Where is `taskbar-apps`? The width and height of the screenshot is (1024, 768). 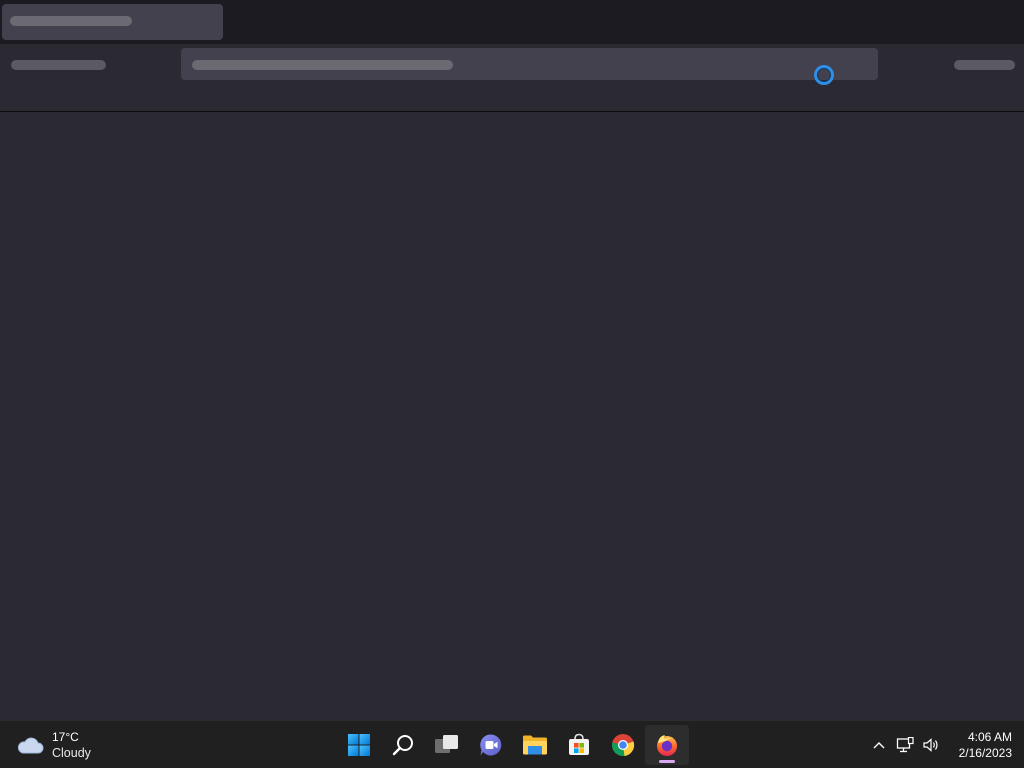
taskbar-apps is located at coordinates (513, 745).